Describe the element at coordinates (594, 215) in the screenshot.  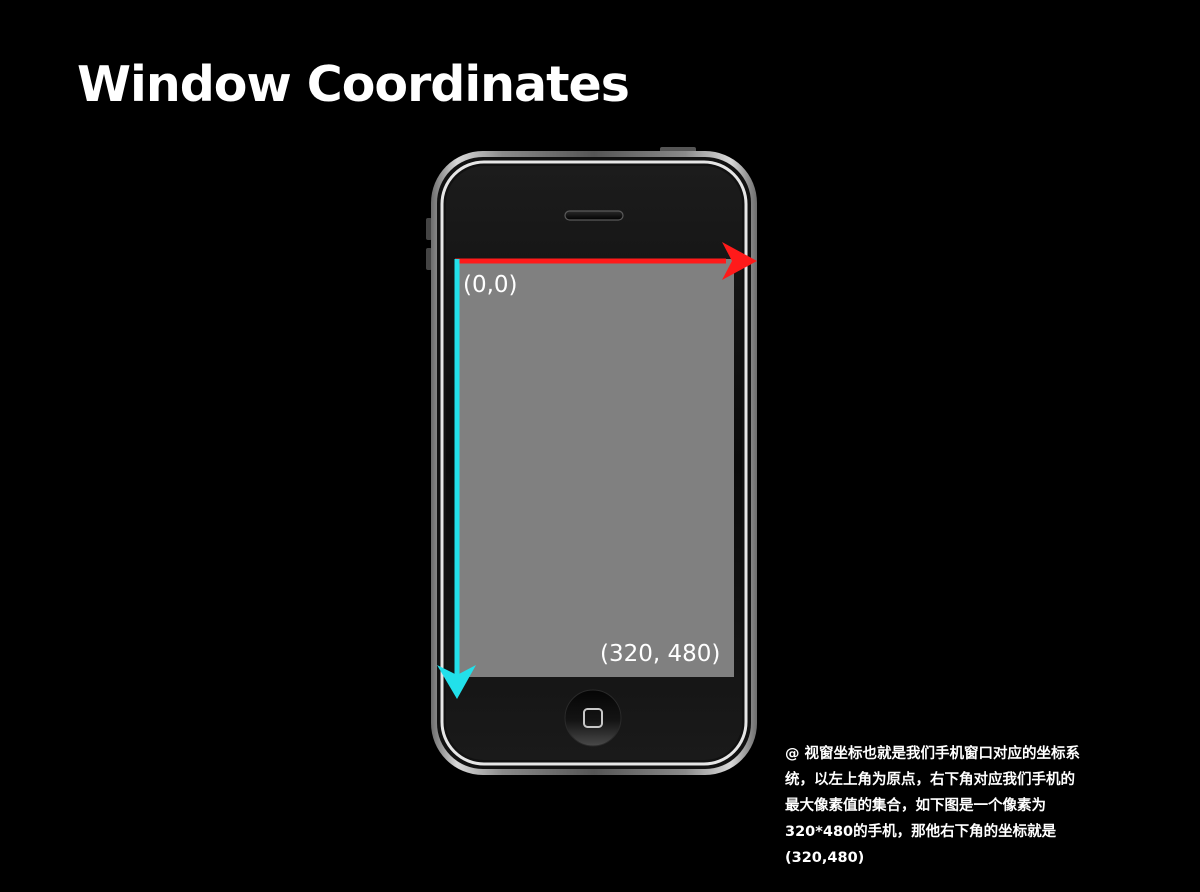
I see `earpiece-speaker` at that location.